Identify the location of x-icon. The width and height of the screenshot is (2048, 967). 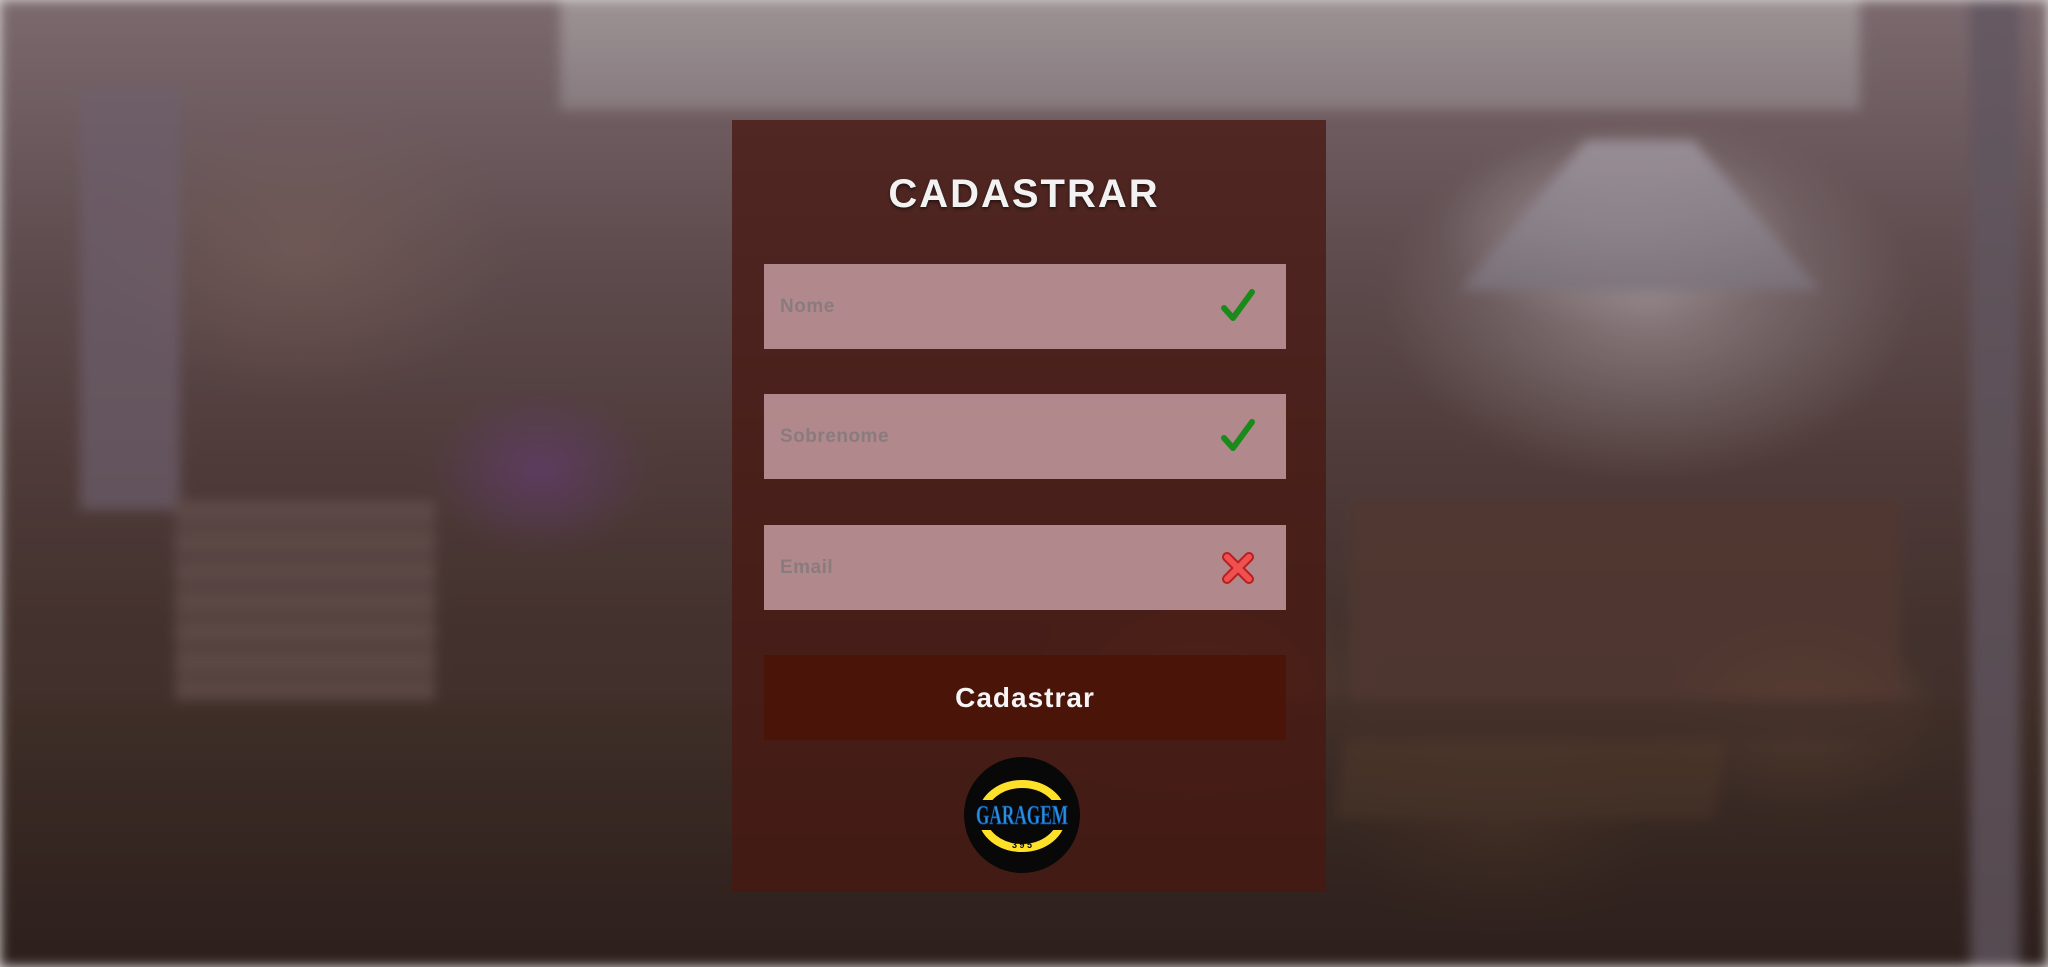
(1238, 568).